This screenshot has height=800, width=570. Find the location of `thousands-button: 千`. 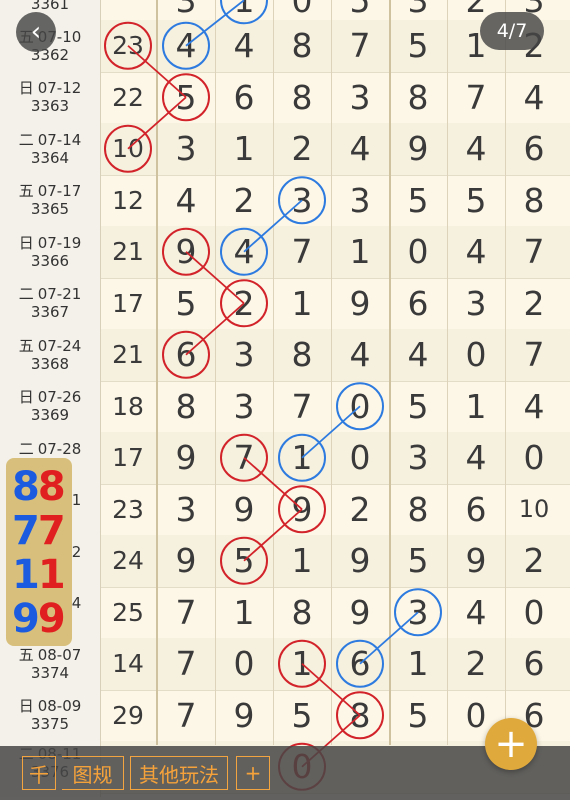

thousands-button: 千 is located at coordinates (39, 773).